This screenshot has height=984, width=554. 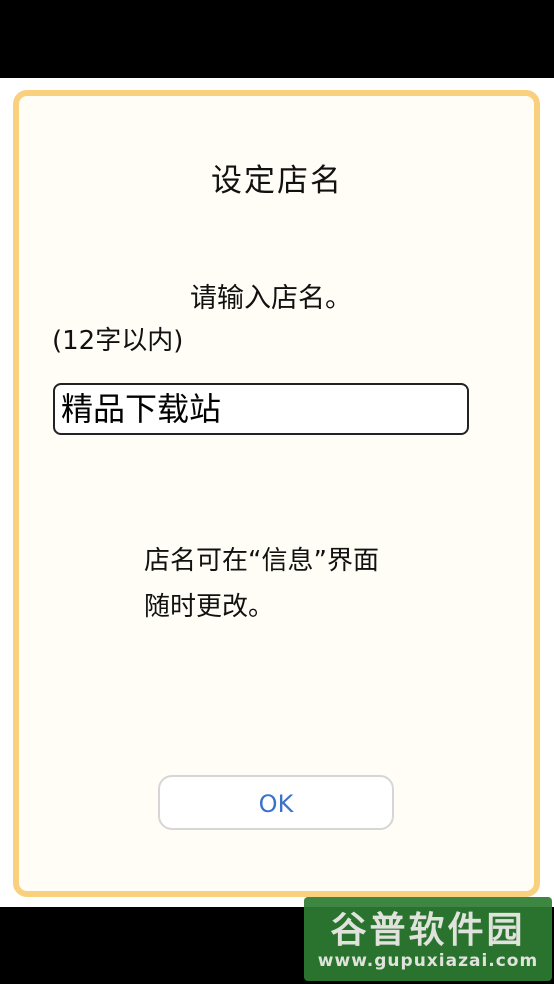 What do you see at coordinates (261, 584) in the screenshot?
I see `info-message: 店名可在“信息”界面 随时更改。` at bounding box center [261, 584].